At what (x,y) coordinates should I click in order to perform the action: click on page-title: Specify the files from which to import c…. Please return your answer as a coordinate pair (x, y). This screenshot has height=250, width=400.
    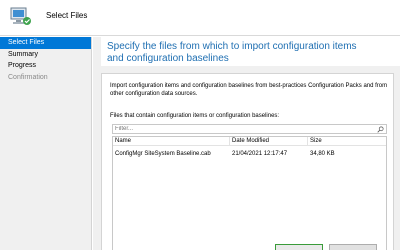
    Looking at the image, I should click on (232, 52).